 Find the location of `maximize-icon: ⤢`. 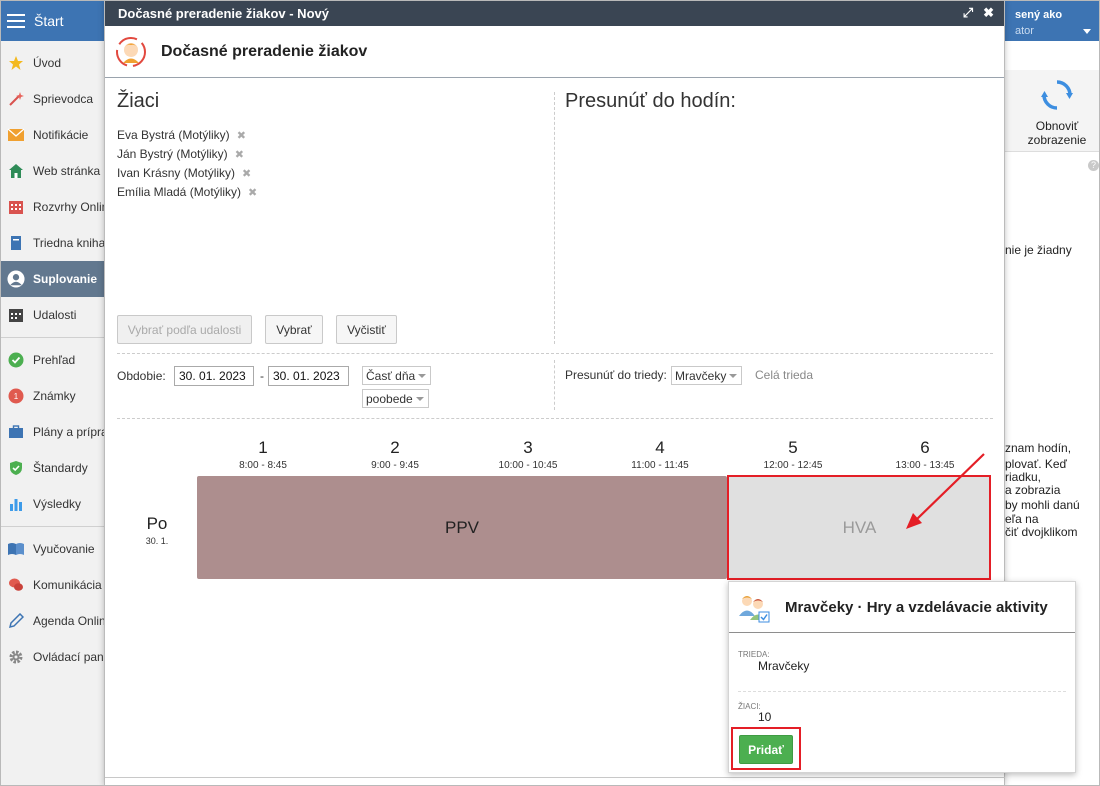

maximize-icon: ⤢ is located at coordinates (968, 13).